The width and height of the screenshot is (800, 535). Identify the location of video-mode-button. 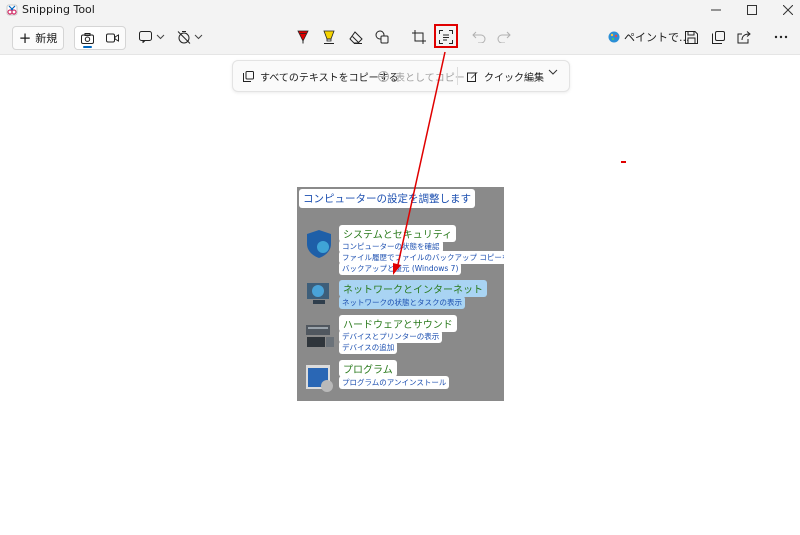
(112, 38).